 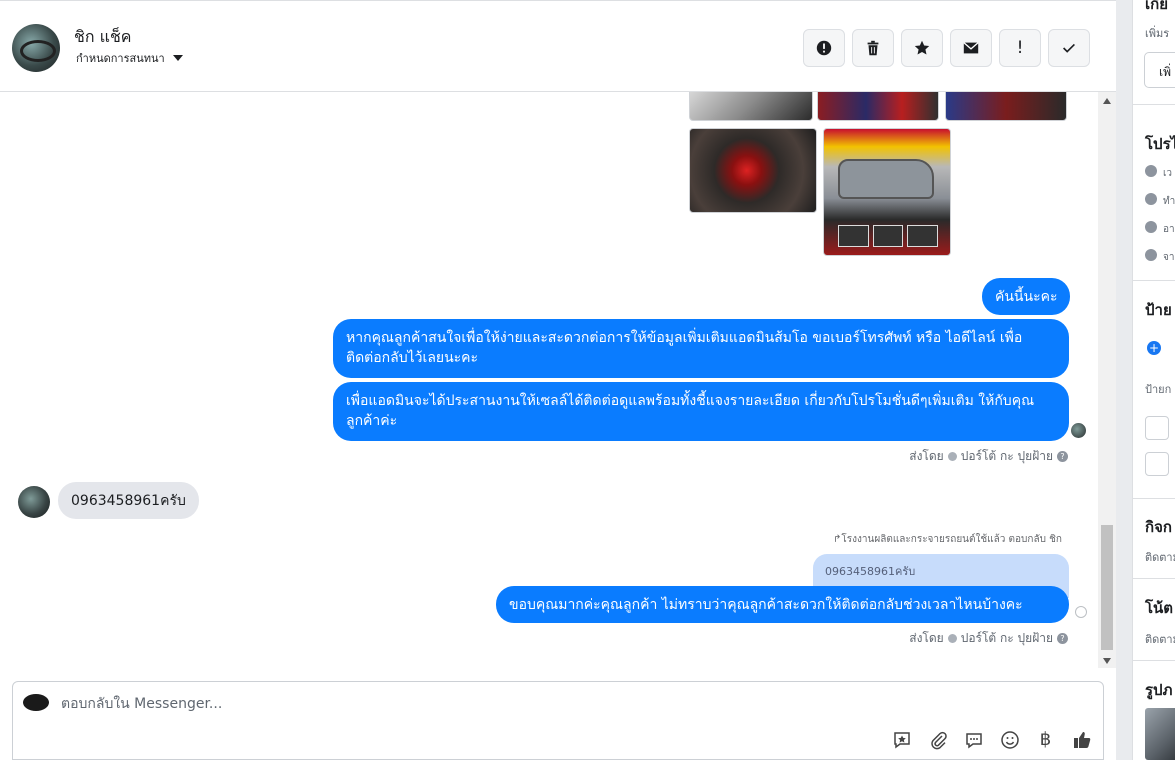 I want to click on mark-unread-button, so click(x=971, y=48).